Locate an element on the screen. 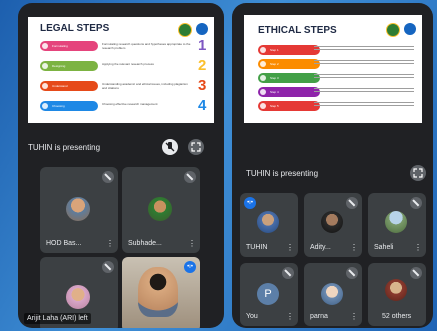 The width and height of the screenshot is (437, 331). step-pill: Choosing is located at coordinates (69, 106).